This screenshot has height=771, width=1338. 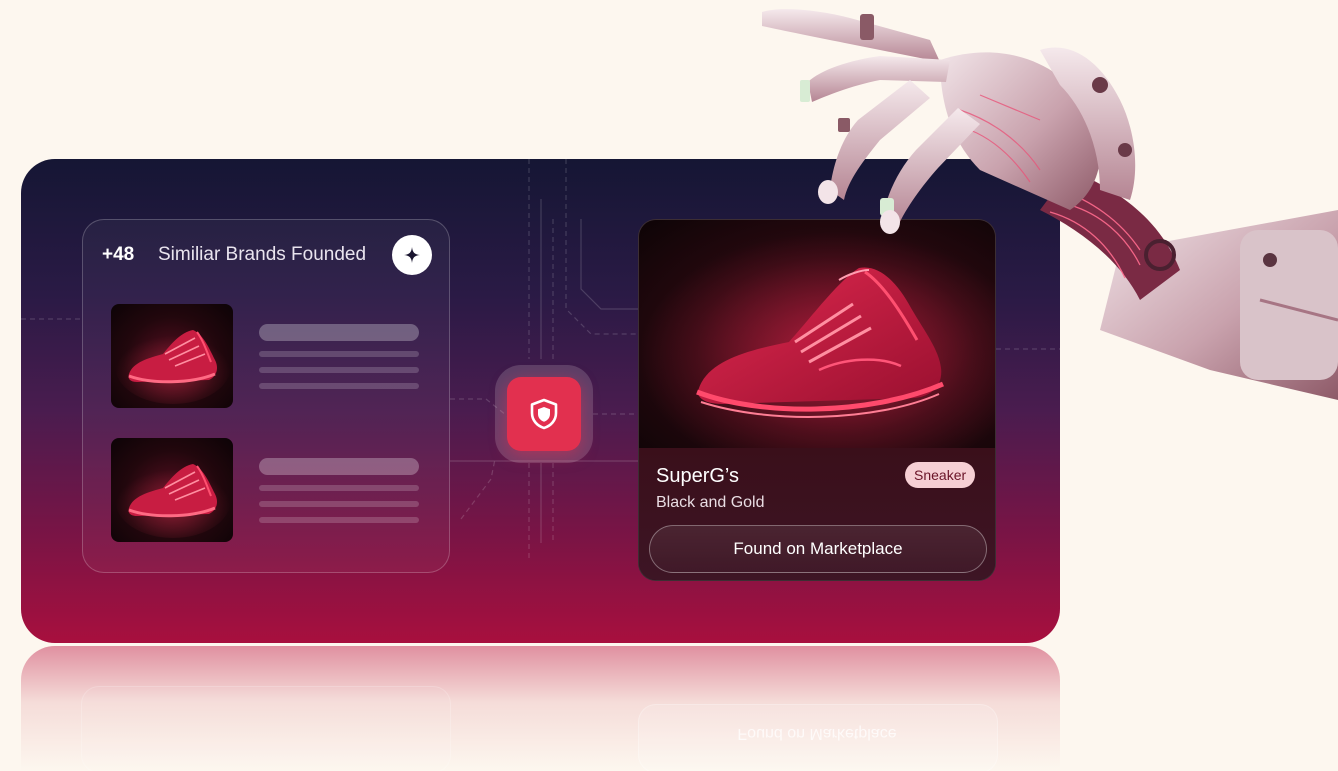 I want to click on shield-container, so click(x=544, y=414).